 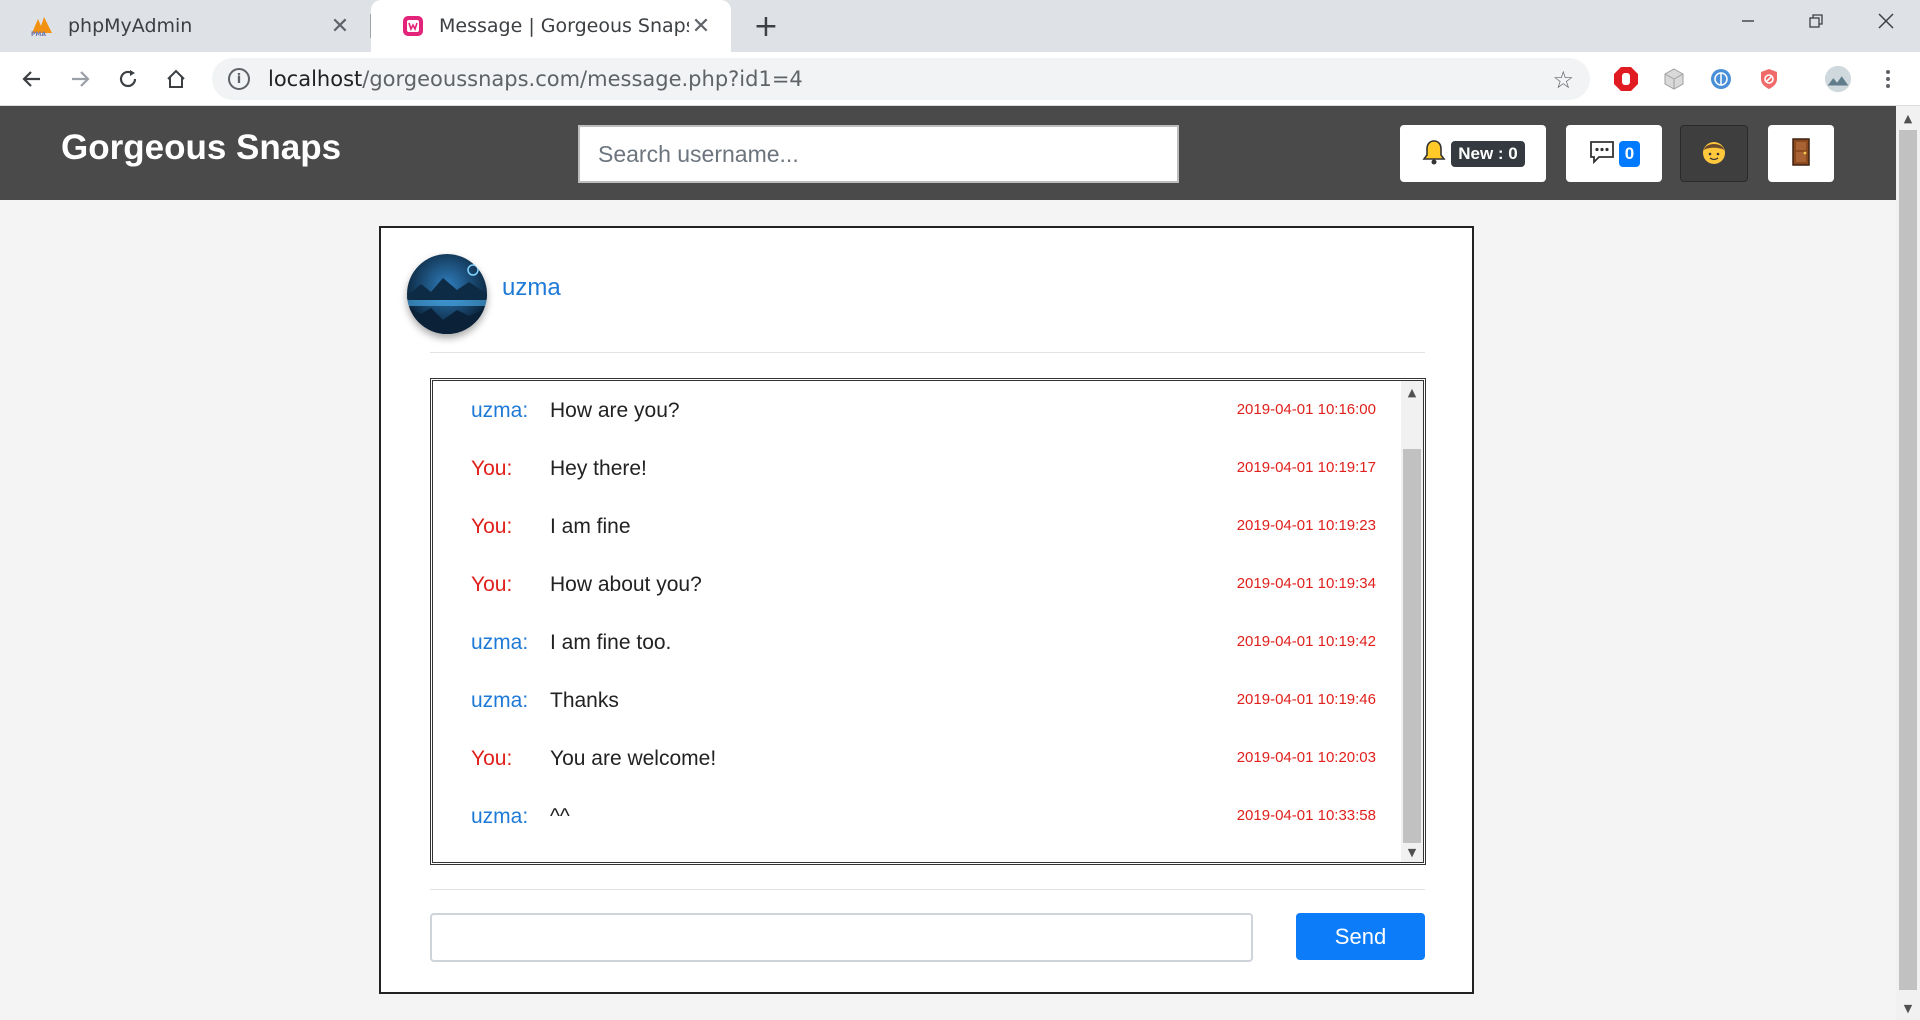 I want to click on bookmark-star-icon: ☆, so click(x=1563, y=80).